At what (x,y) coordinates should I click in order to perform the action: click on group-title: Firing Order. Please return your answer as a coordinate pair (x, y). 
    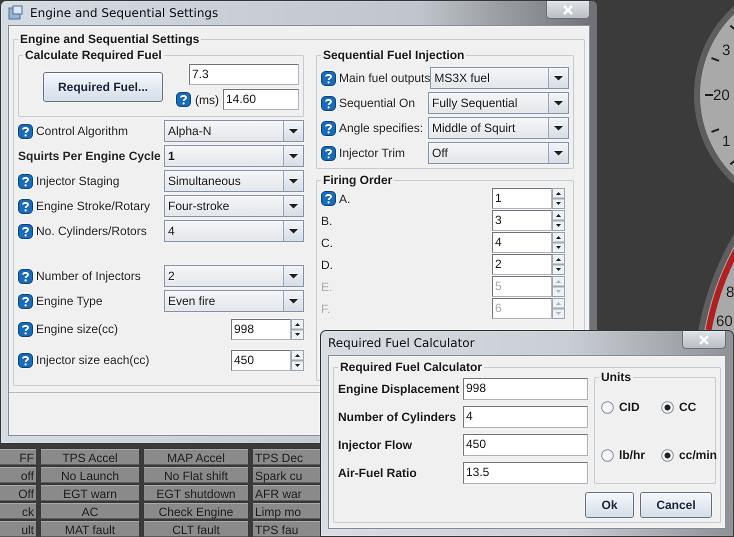
    Looking at the image, I should click on (358, 180).